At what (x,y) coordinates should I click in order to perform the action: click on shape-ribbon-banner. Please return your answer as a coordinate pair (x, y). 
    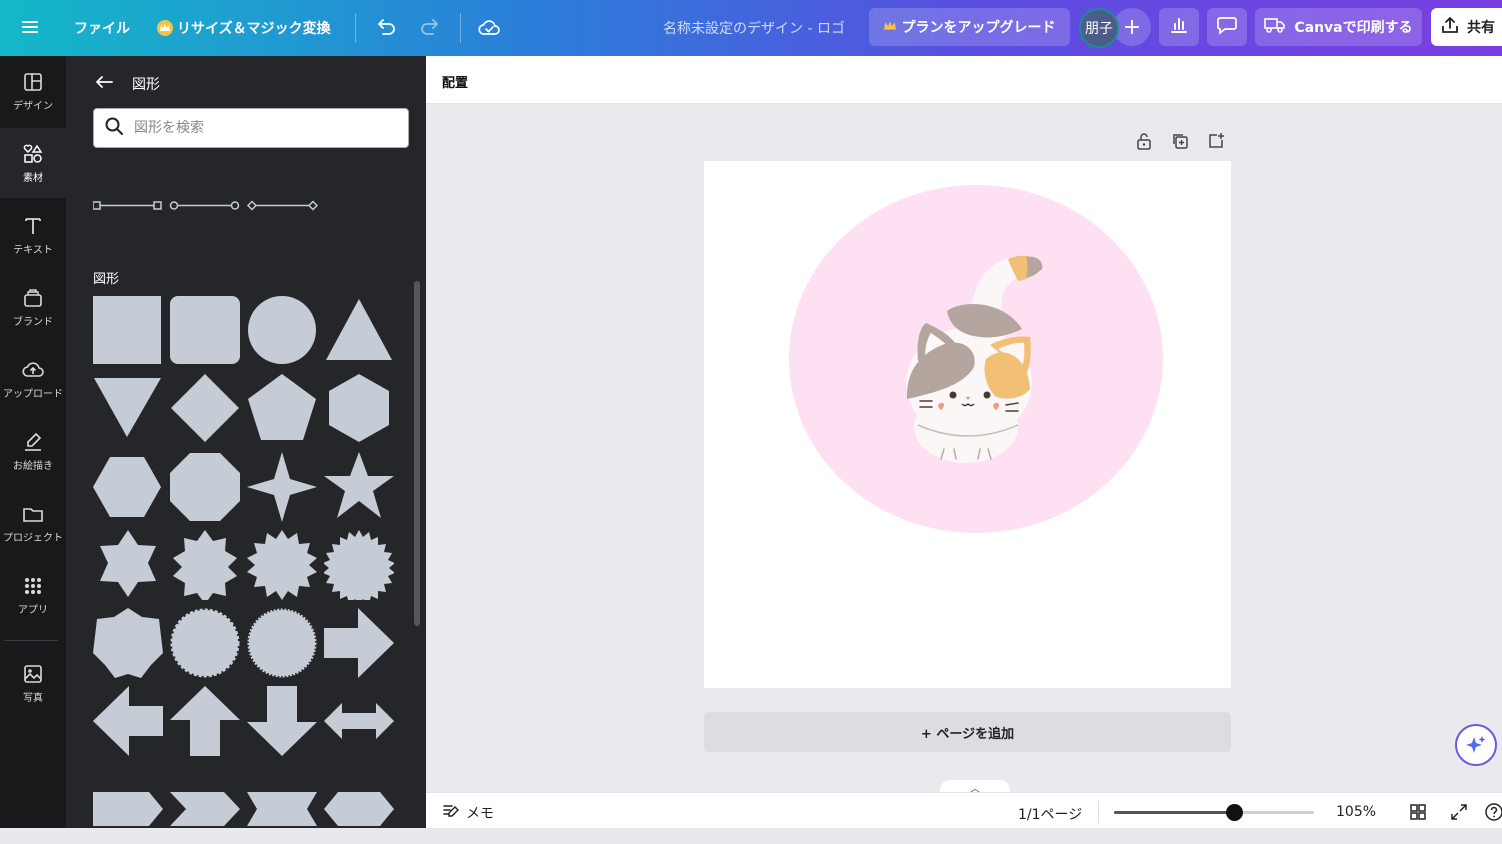
    Looking at the image, I should click on (282, 809).